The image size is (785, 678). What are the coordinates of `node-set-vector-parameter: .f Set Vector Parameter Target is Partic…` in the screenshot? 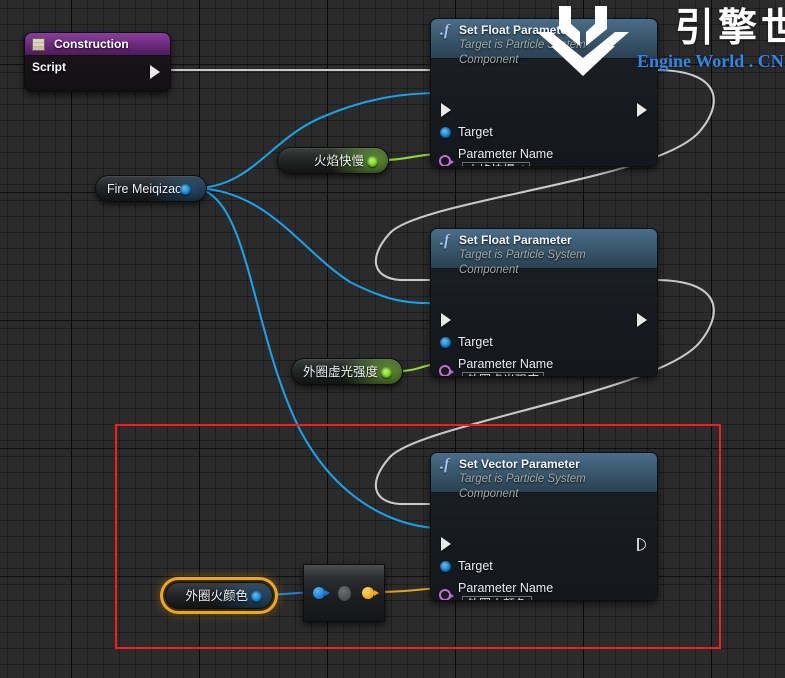 It's located at (544, 526).